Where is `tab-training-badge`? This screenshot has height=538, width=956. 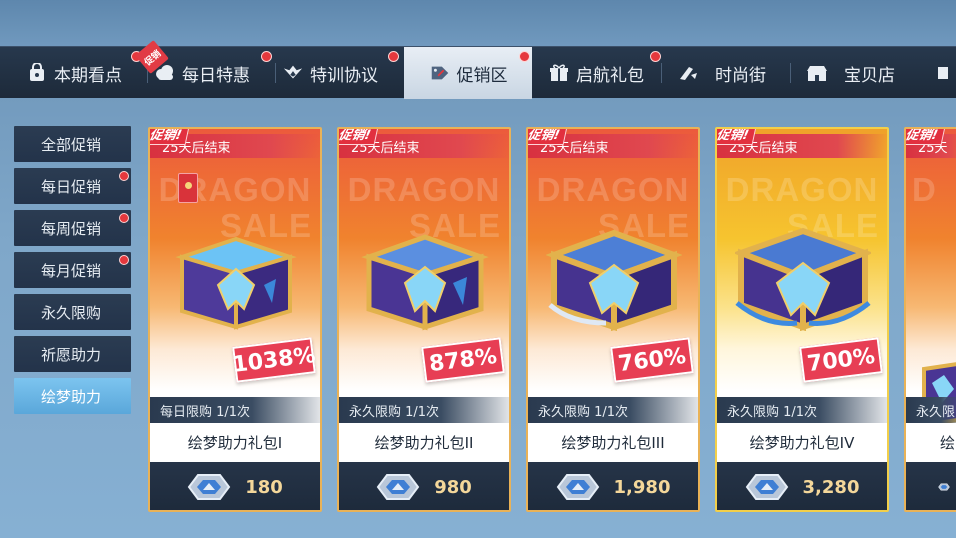 tab-training-badge is located at coordinates (393, 56).